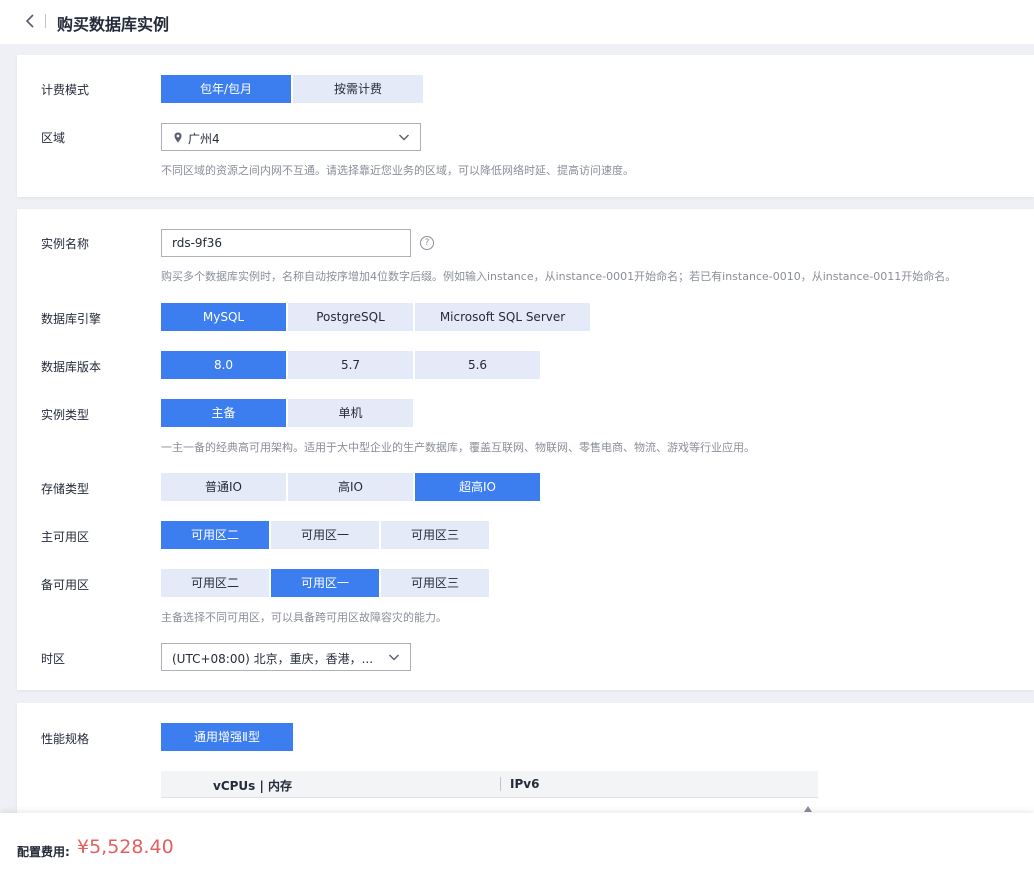 The image size is (1034, 871). I want to click on instance-name-label: 实例名称, so click(65, 244).